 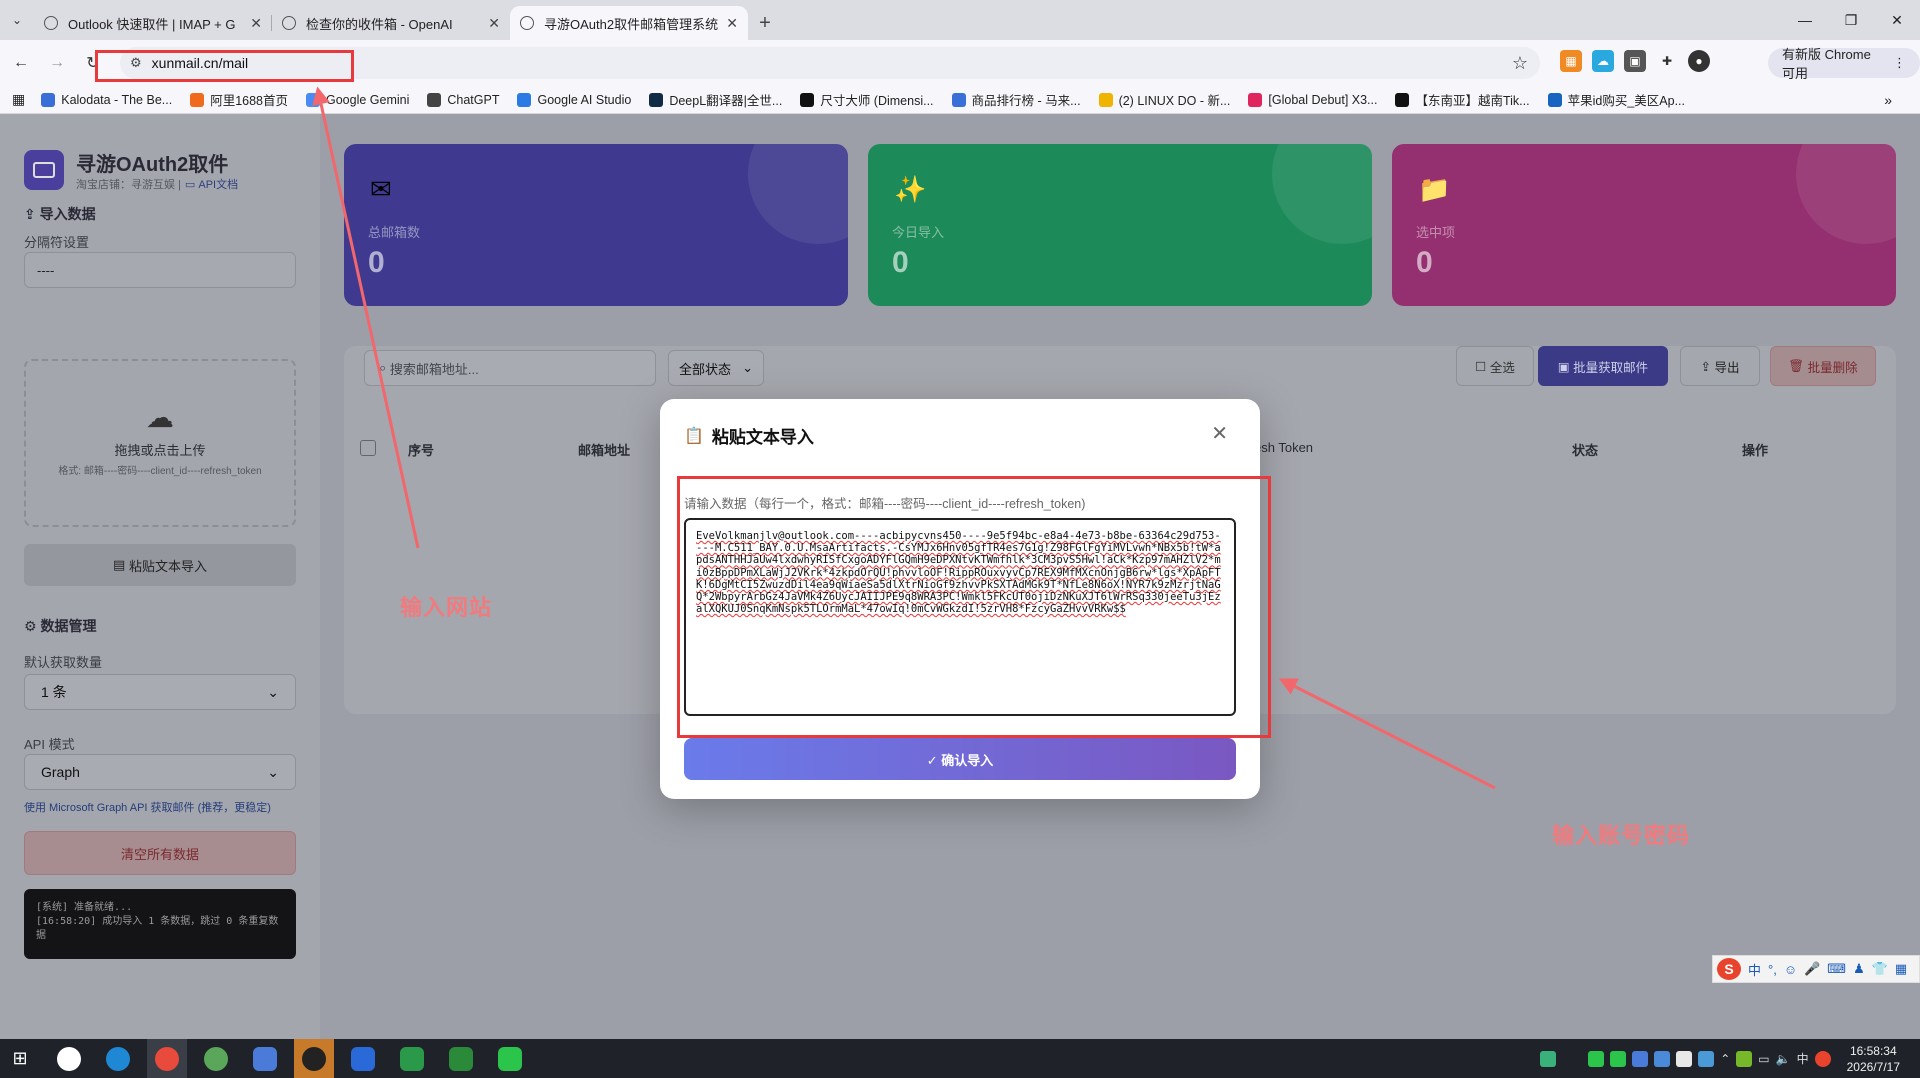 I want to click on ime-toolbar: S 中 °, ☺ 🎤 ⌨ ♟ 👕 ▦, so click(x=1816, y=969).